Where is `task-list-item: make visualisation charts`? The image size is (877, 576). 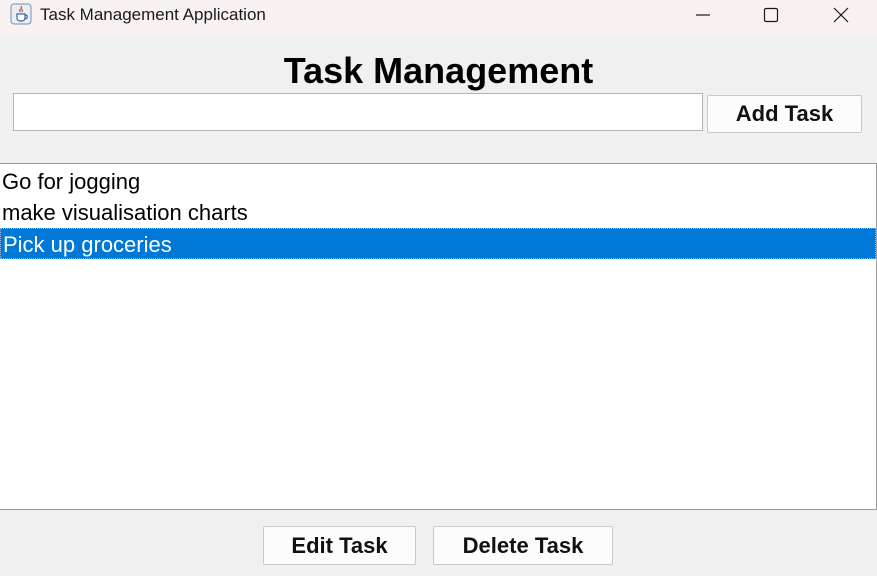 task-list-item: make visualisation charts is located at coordinates (438, 212).